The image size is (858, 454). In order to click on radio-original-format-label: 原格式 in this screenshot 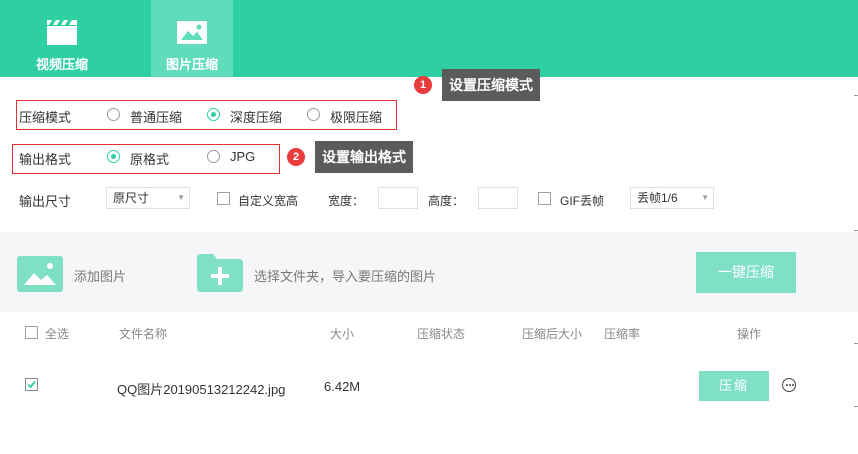, I will do `click(149, 158)`.